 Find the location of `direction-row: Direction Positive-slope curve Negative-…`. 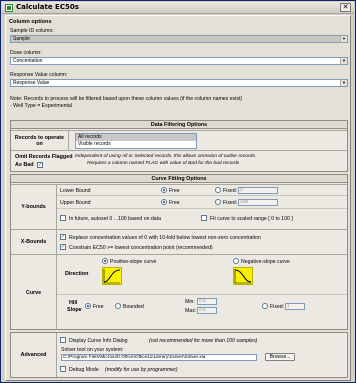

direction-row: Direction Positive-slope curve Negative-… is located at coordinates (202, 275).